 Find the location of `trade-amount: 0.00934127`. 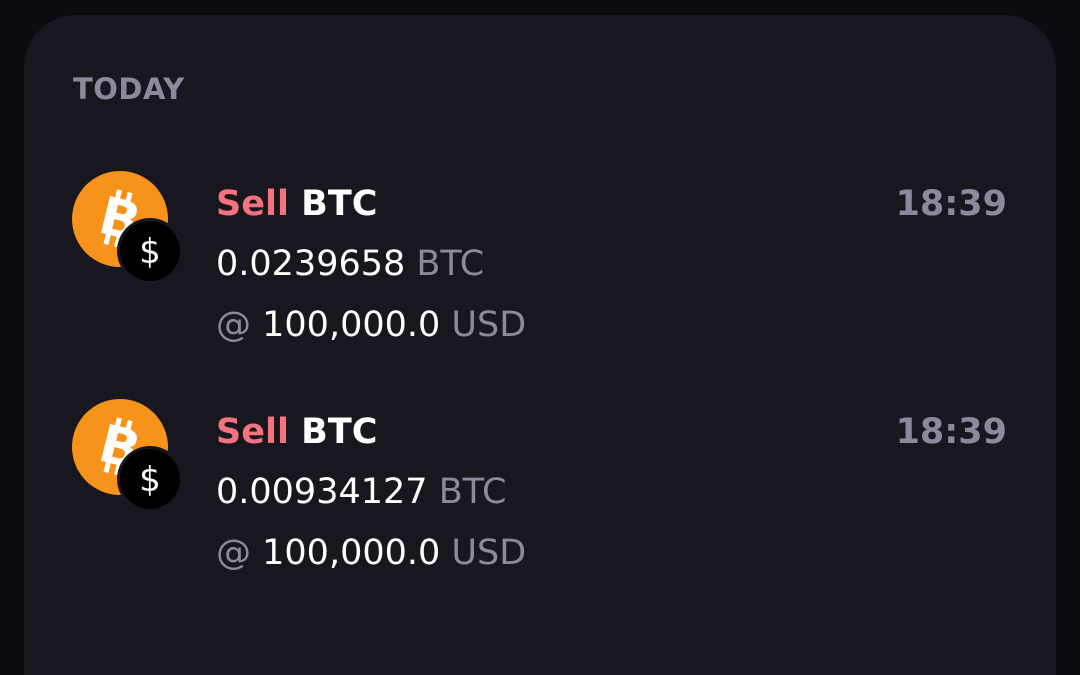

trade-amount: 0.00934127 is located at coordinates (322, 492).